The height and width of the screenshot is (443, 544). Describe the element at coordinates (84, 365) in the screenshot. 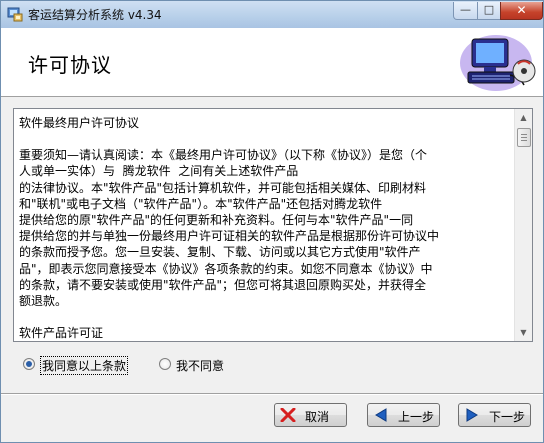

I see `agree-radio-label: 我同意以上条款` at that location.